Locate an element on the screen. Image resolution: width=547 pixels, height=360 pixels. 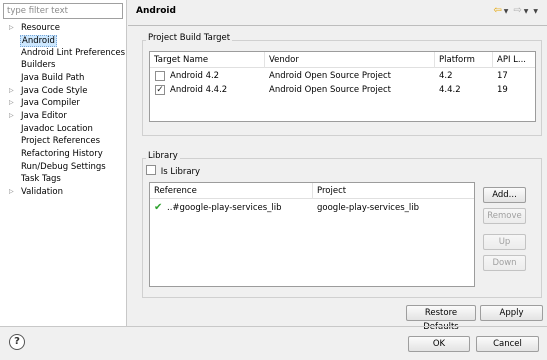
tree-item-refactoring-history: Refactoring History is located at coordinates (56, 154).